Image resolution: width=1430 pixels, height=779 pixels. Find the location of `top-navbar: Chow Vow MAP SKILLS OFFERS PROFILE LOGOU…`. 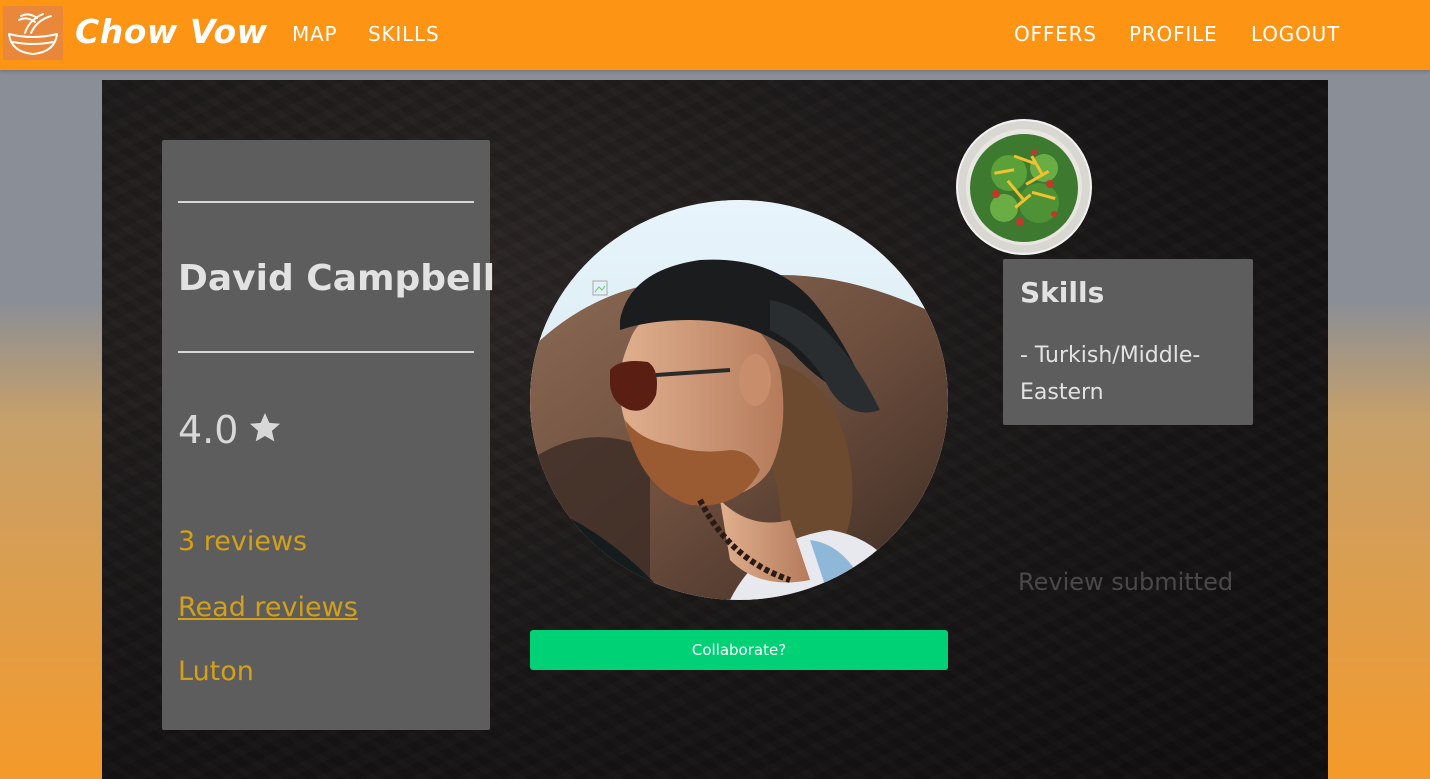

top-navbar: Chow Vow MAP SKILLS OFFERS PROFILE LOGOU… is located at coordinates (715, 35).